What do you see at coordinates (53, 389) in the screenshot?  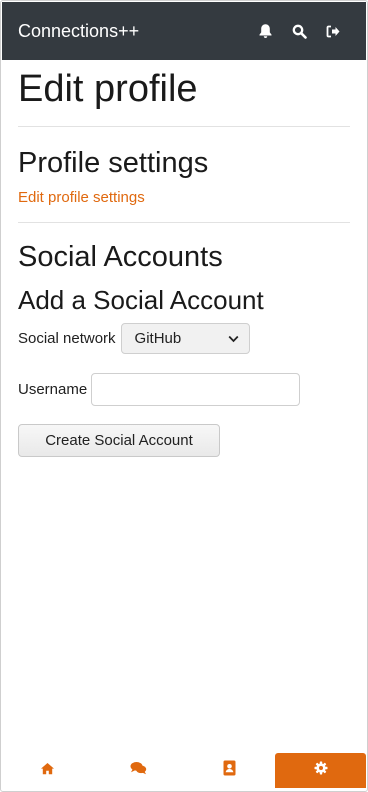 I see `username-label: Username` at bounding box center [53, 389].